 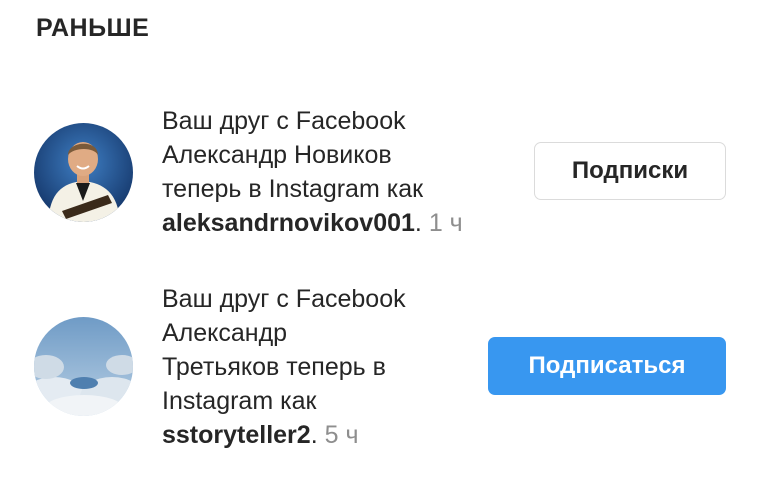 What do you see at coordinates (225, 333) in the screenshot?
I see `notification-line: Александр` at bounding box center [225, 333].